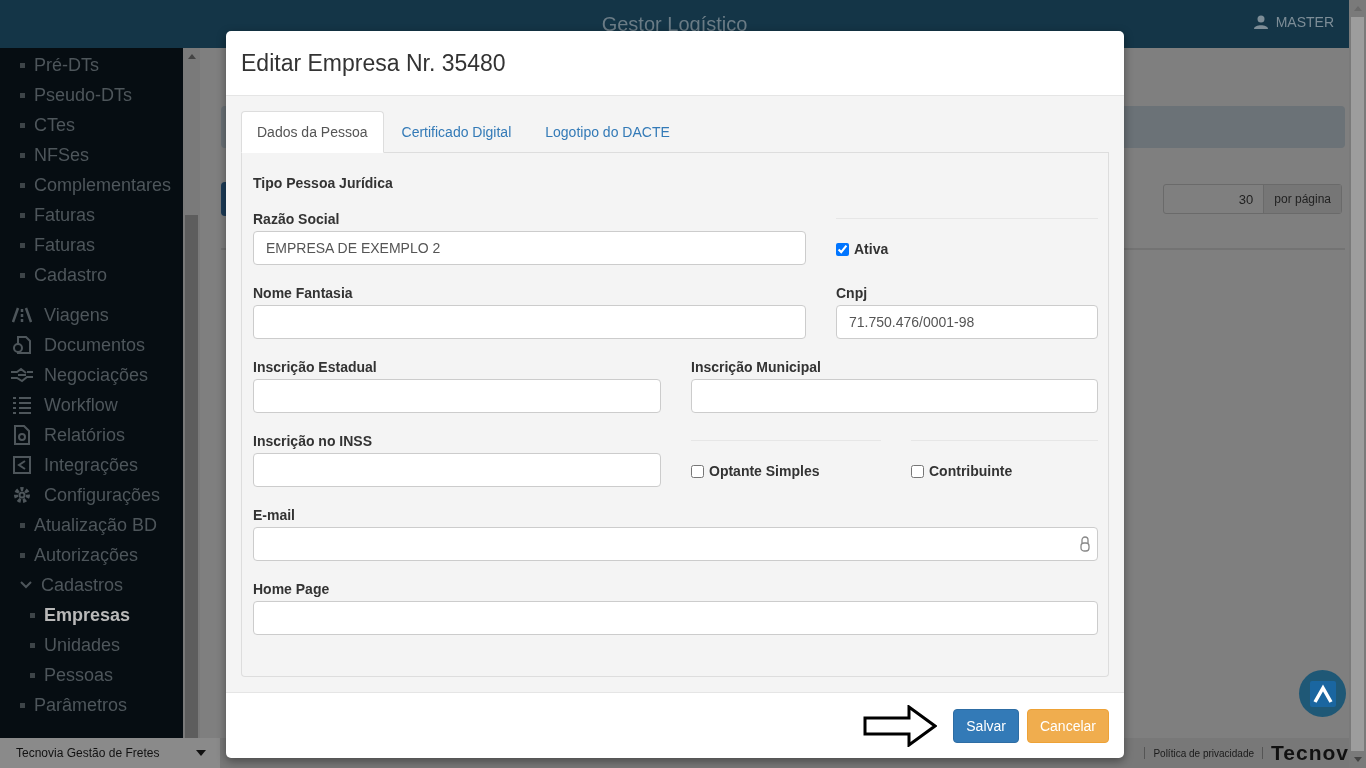 The height and width of the screenshot is (768, 1366). Describe the element at coordinates (102, 495) in the screenshot. I see `sidebar-item: Configurações` at that location.